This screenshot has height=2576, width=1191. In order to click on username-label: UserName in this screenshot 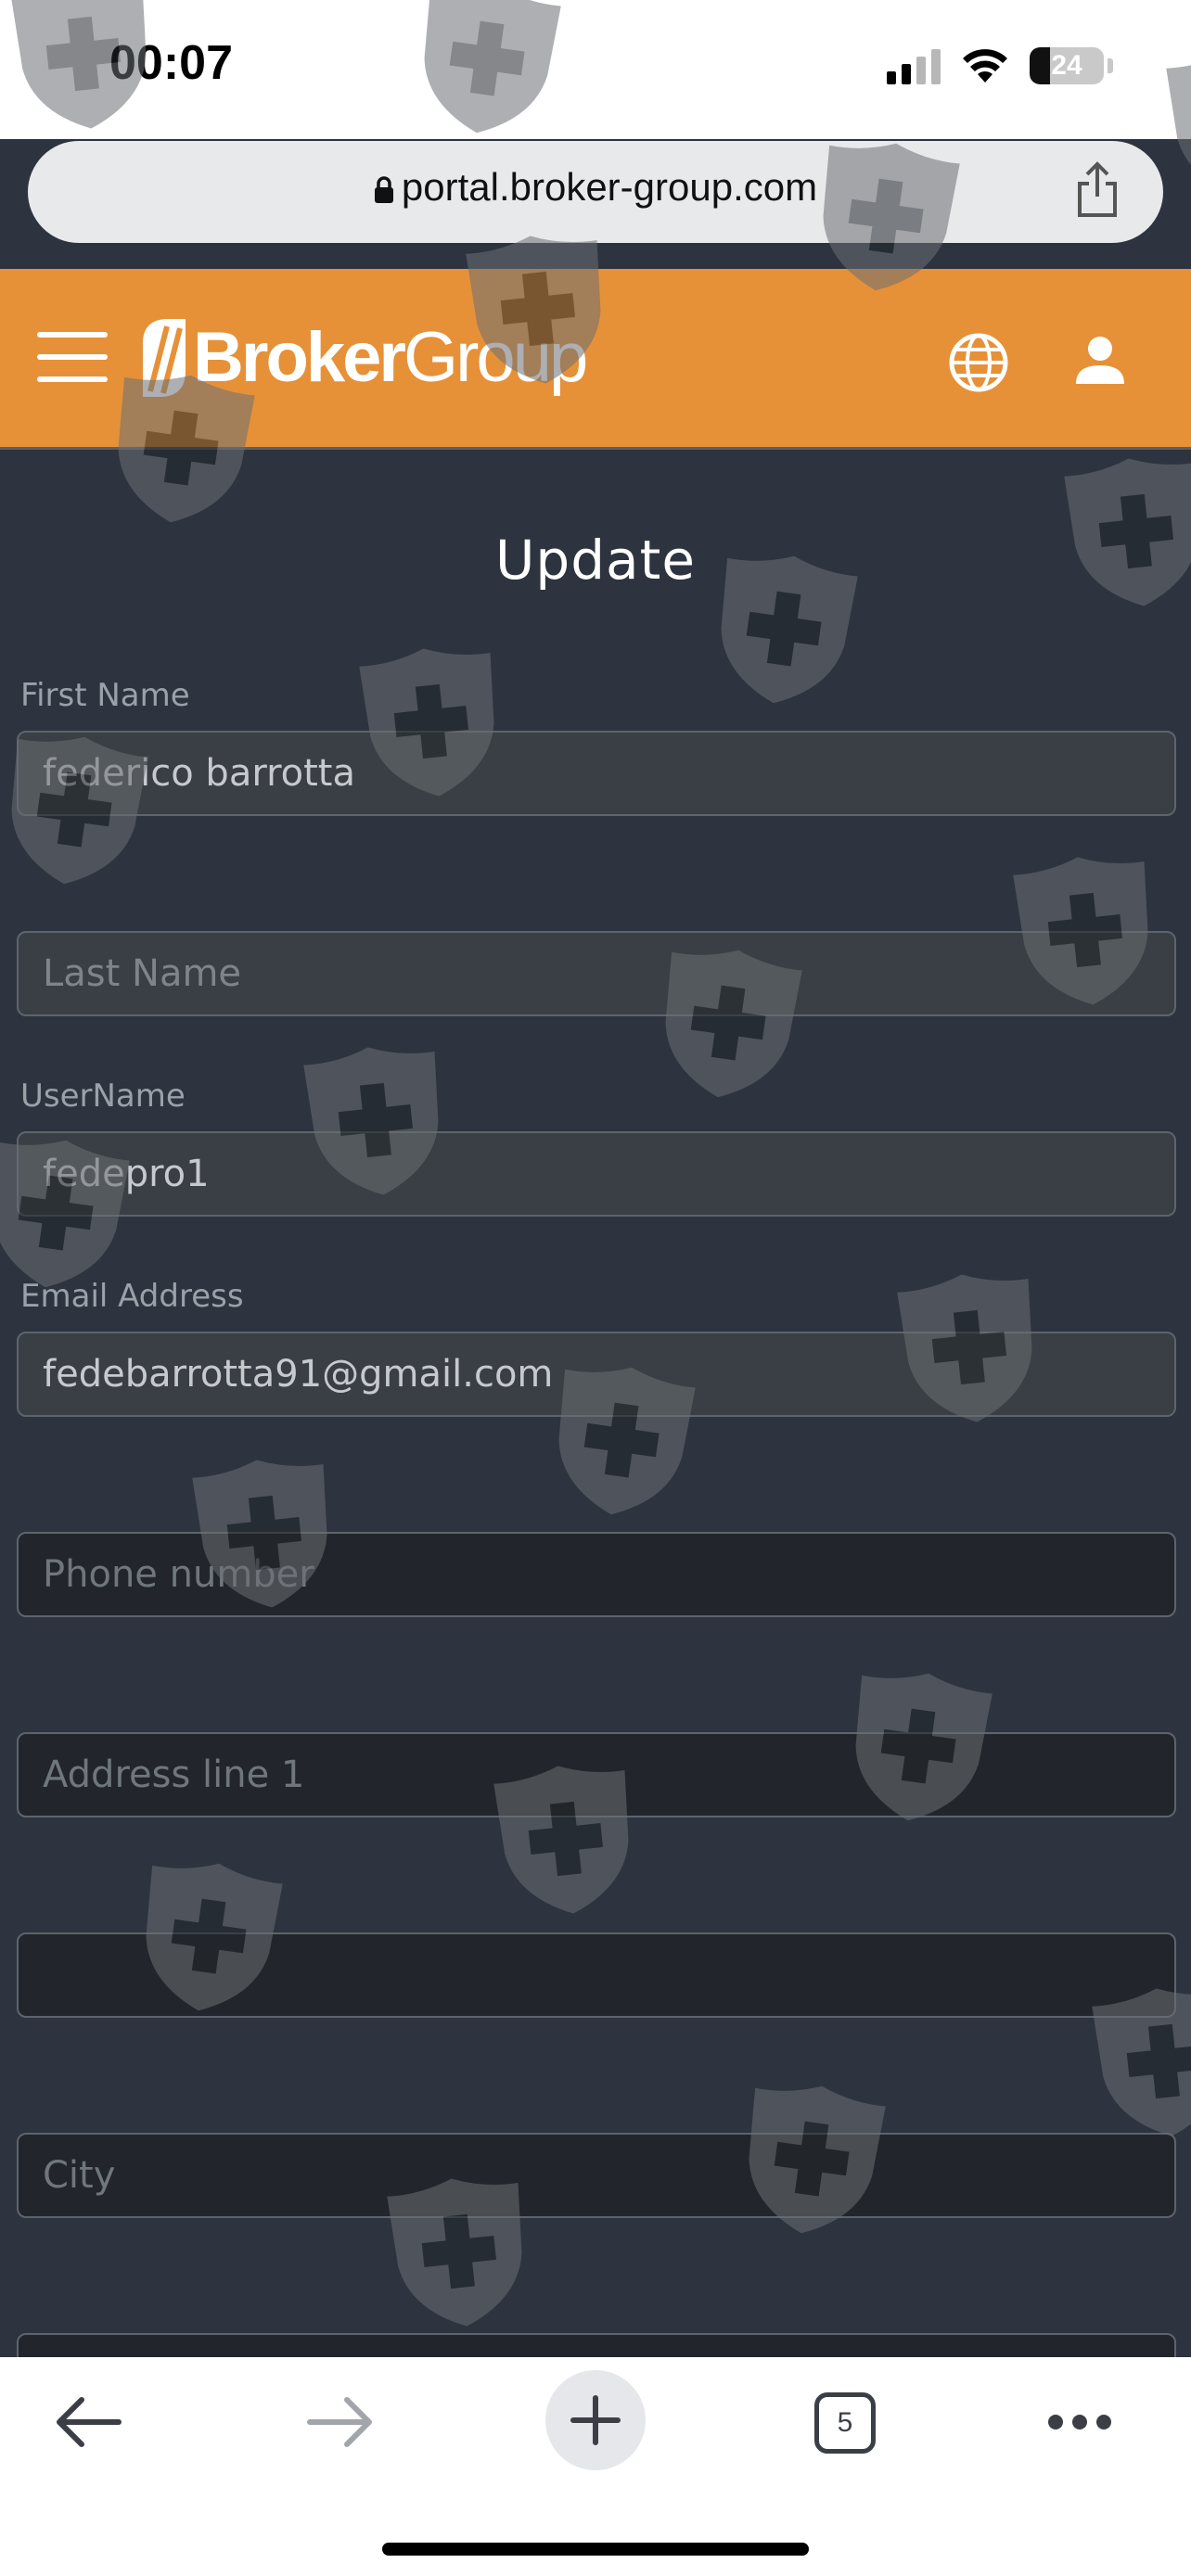, I will do `click(103, 1096)`.